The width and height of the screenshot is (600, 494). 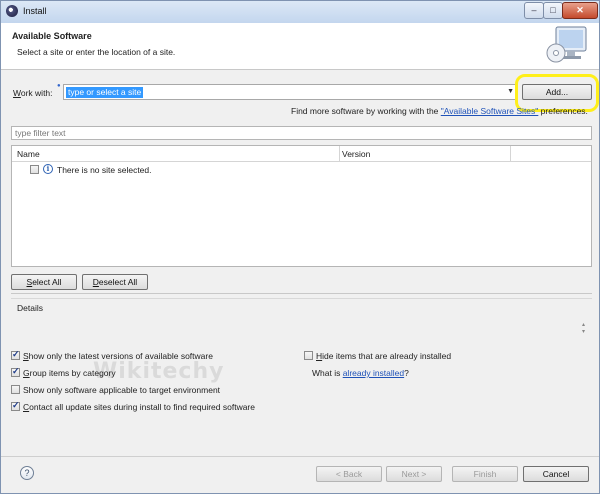 I want to click on monitor-cd-icon, so click(x=566, y=44).